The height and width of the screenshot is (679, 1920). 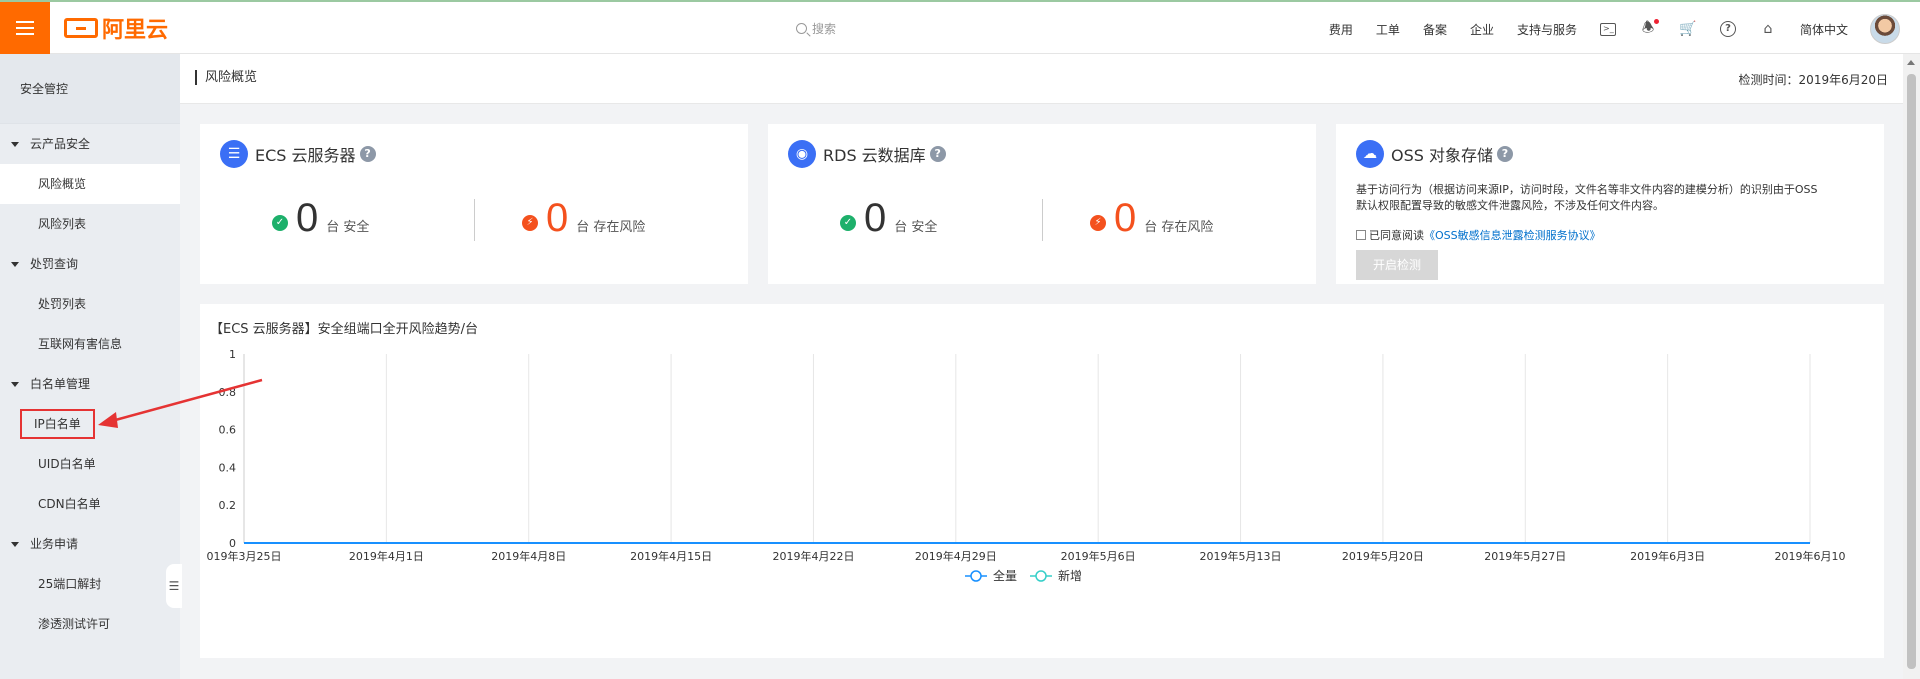 What do you see at coordinates (1125, 218) in the screenshot?
I see `rds-risk-count: 0` at bounding box center [1125, 218].